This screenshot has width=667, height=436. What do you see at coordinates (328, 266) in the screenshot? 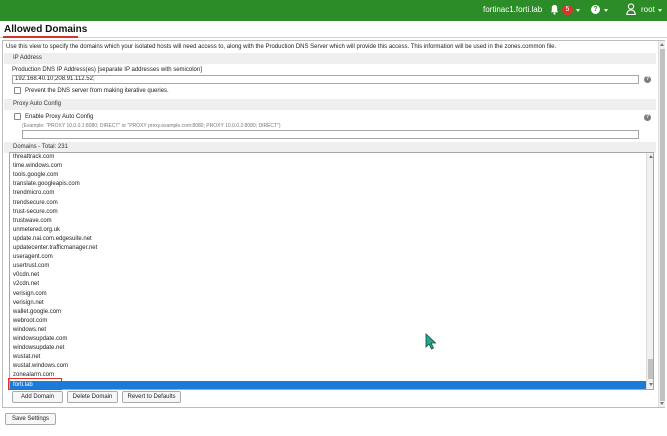
I see `list-item: usertrust.com` at bounding box center [328, 266].